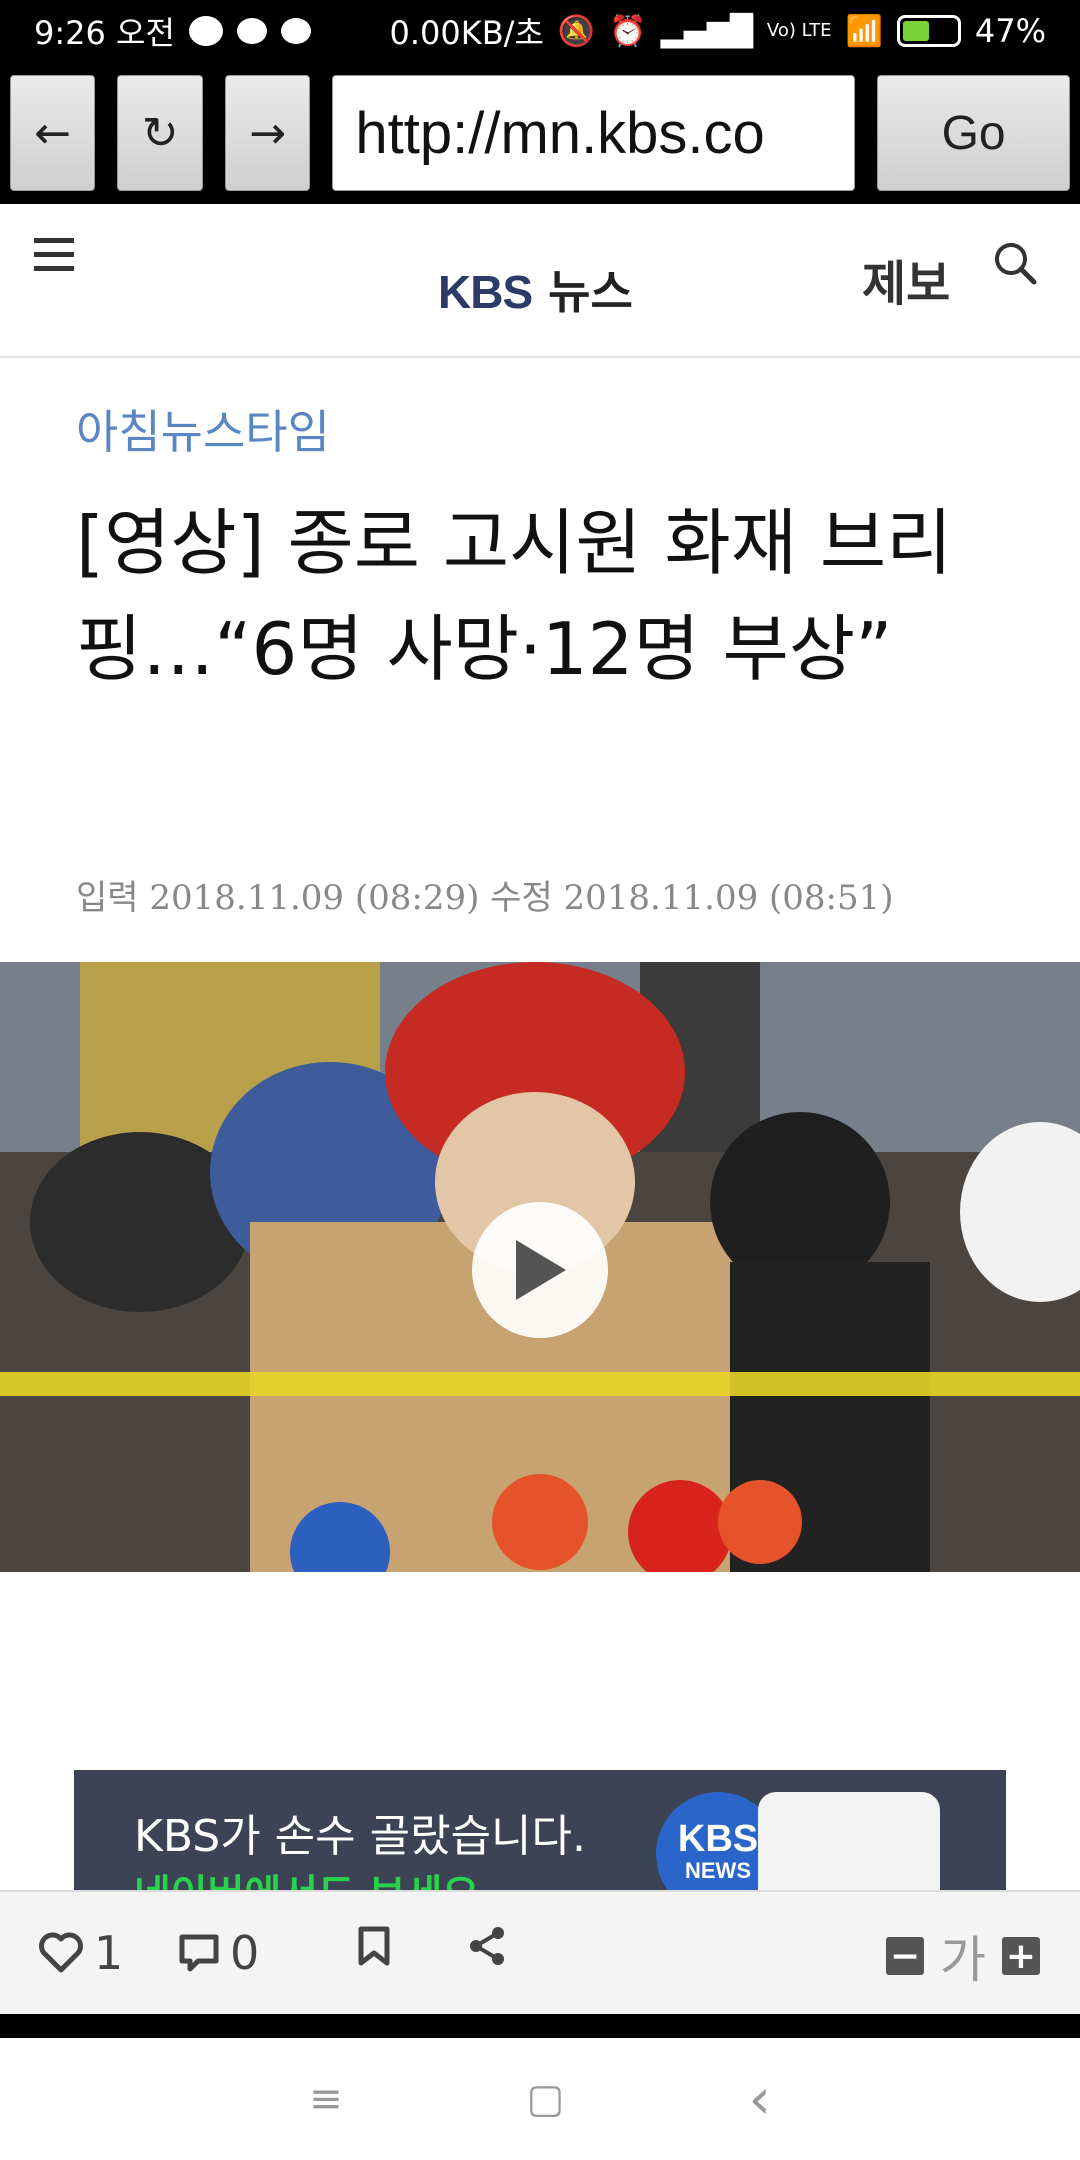  I want to click on reload-icon: ↻, so click(160, 133).